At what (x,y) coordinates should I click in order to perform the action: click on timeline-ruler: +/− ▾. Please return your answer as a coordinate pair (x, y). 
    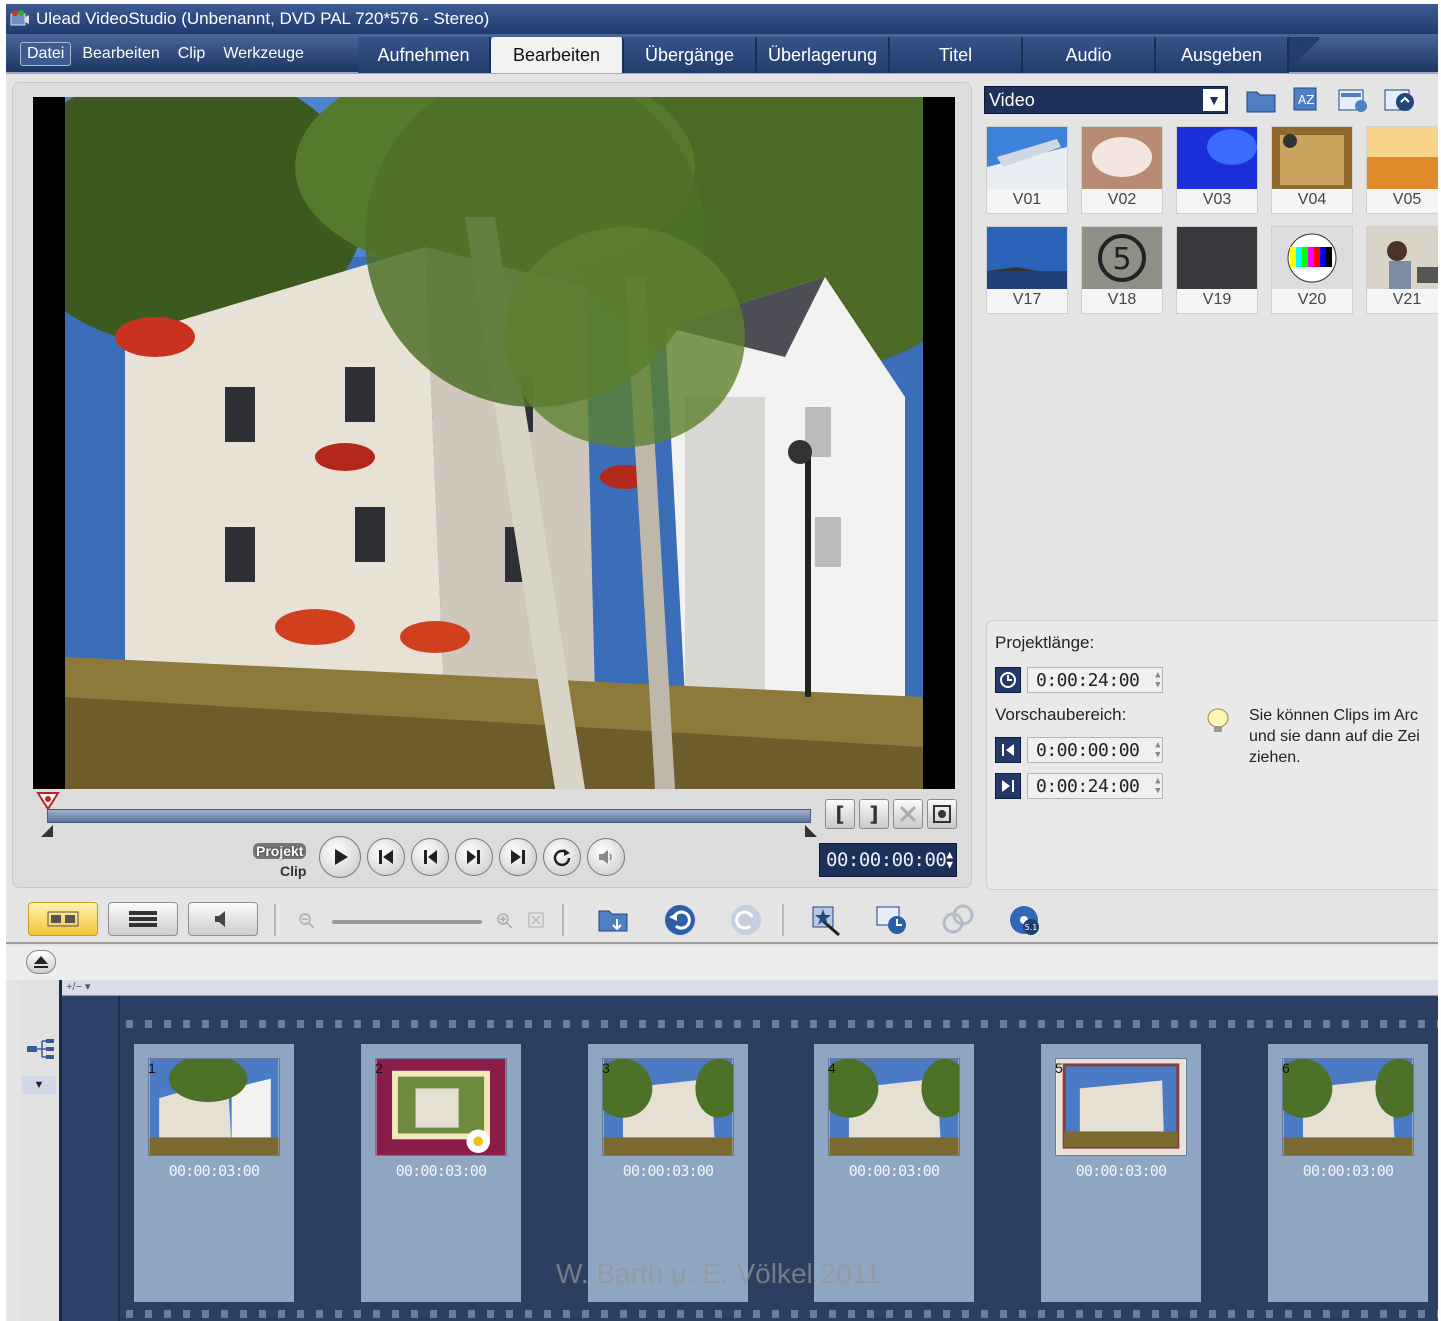
    Looking at the image, I should click on (750, 988).